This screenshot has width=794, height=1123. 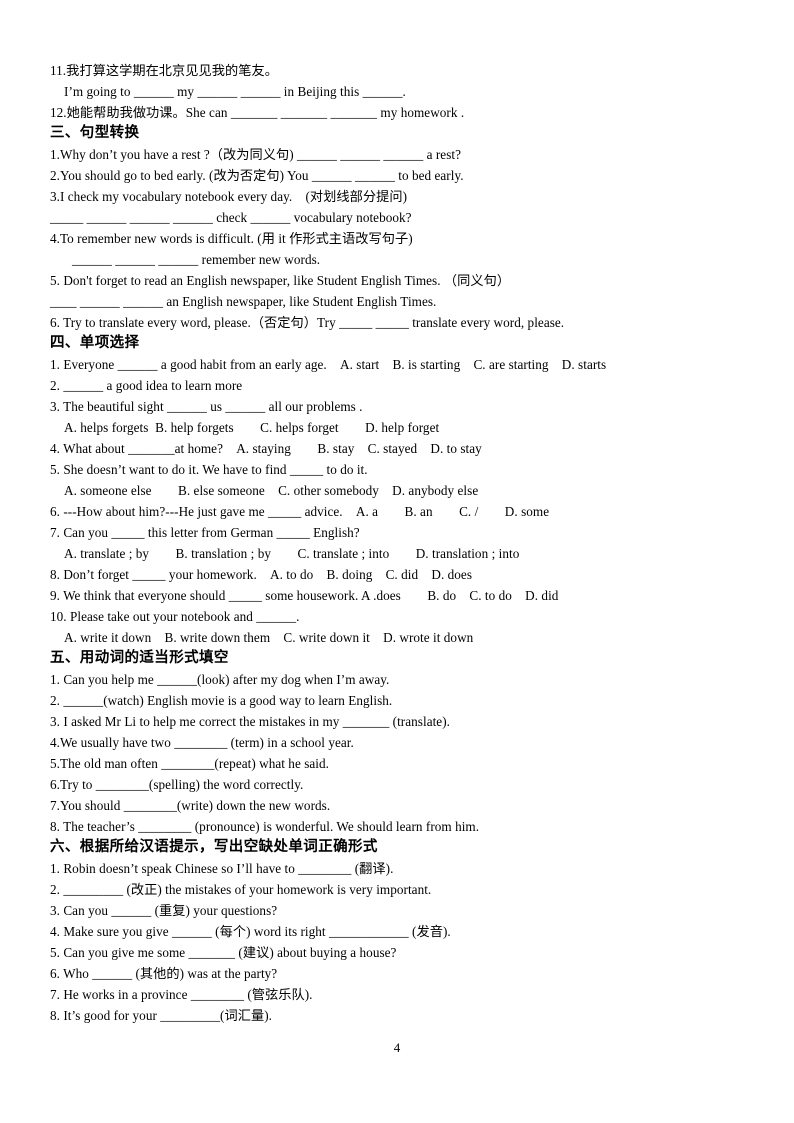 What do you see at coordinates (161, 1015) in the screenshot?
I see `exercise-line: 8. It’s good for your _________(词汇量).` at bounding box center [161, 1015].